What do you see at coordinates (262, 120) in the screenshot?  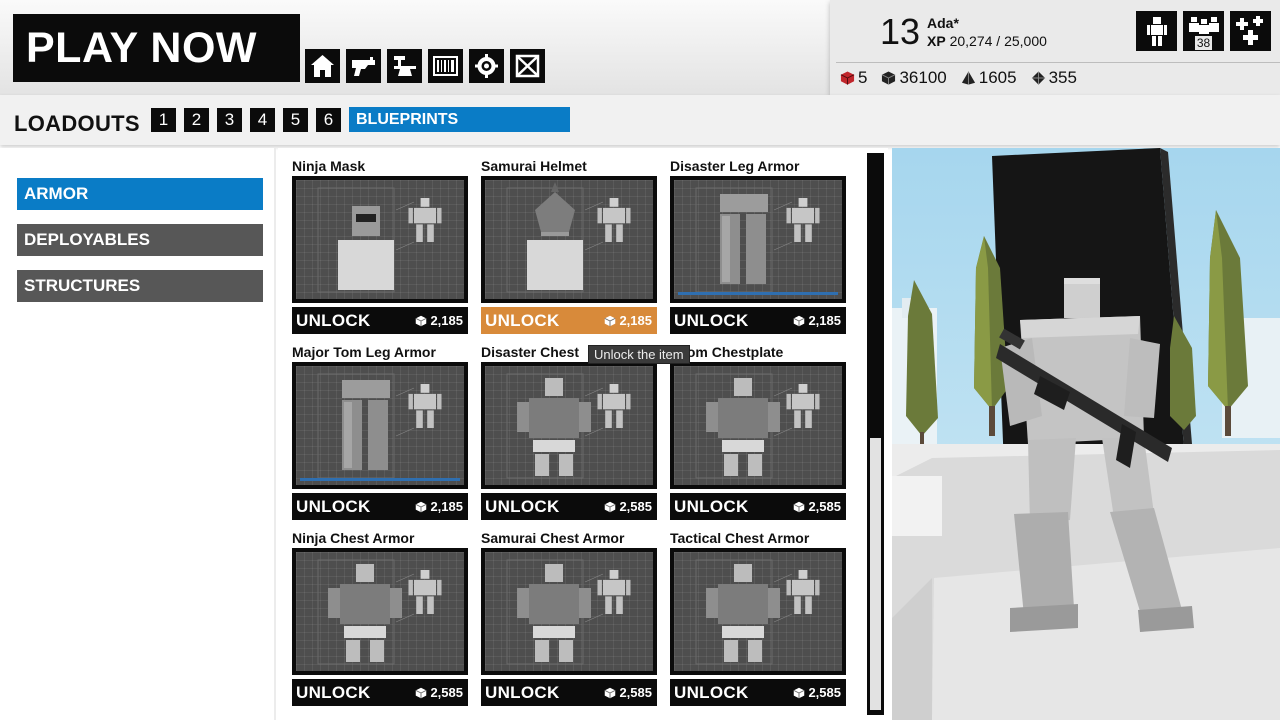 I see `loadout-slot-4: 4` at bounding box center [262, 120].